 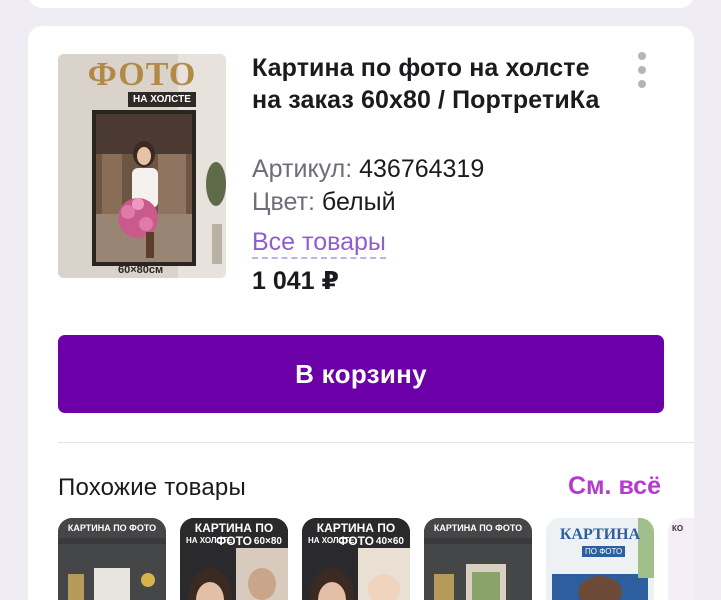 What do you see at coordinates (234, 559) in the screenshot?
I see `similar-product-card: КАРТИНА ПО ФОТО НА ХОЛСТЕ 60×80` at bounding box center [234, 559].